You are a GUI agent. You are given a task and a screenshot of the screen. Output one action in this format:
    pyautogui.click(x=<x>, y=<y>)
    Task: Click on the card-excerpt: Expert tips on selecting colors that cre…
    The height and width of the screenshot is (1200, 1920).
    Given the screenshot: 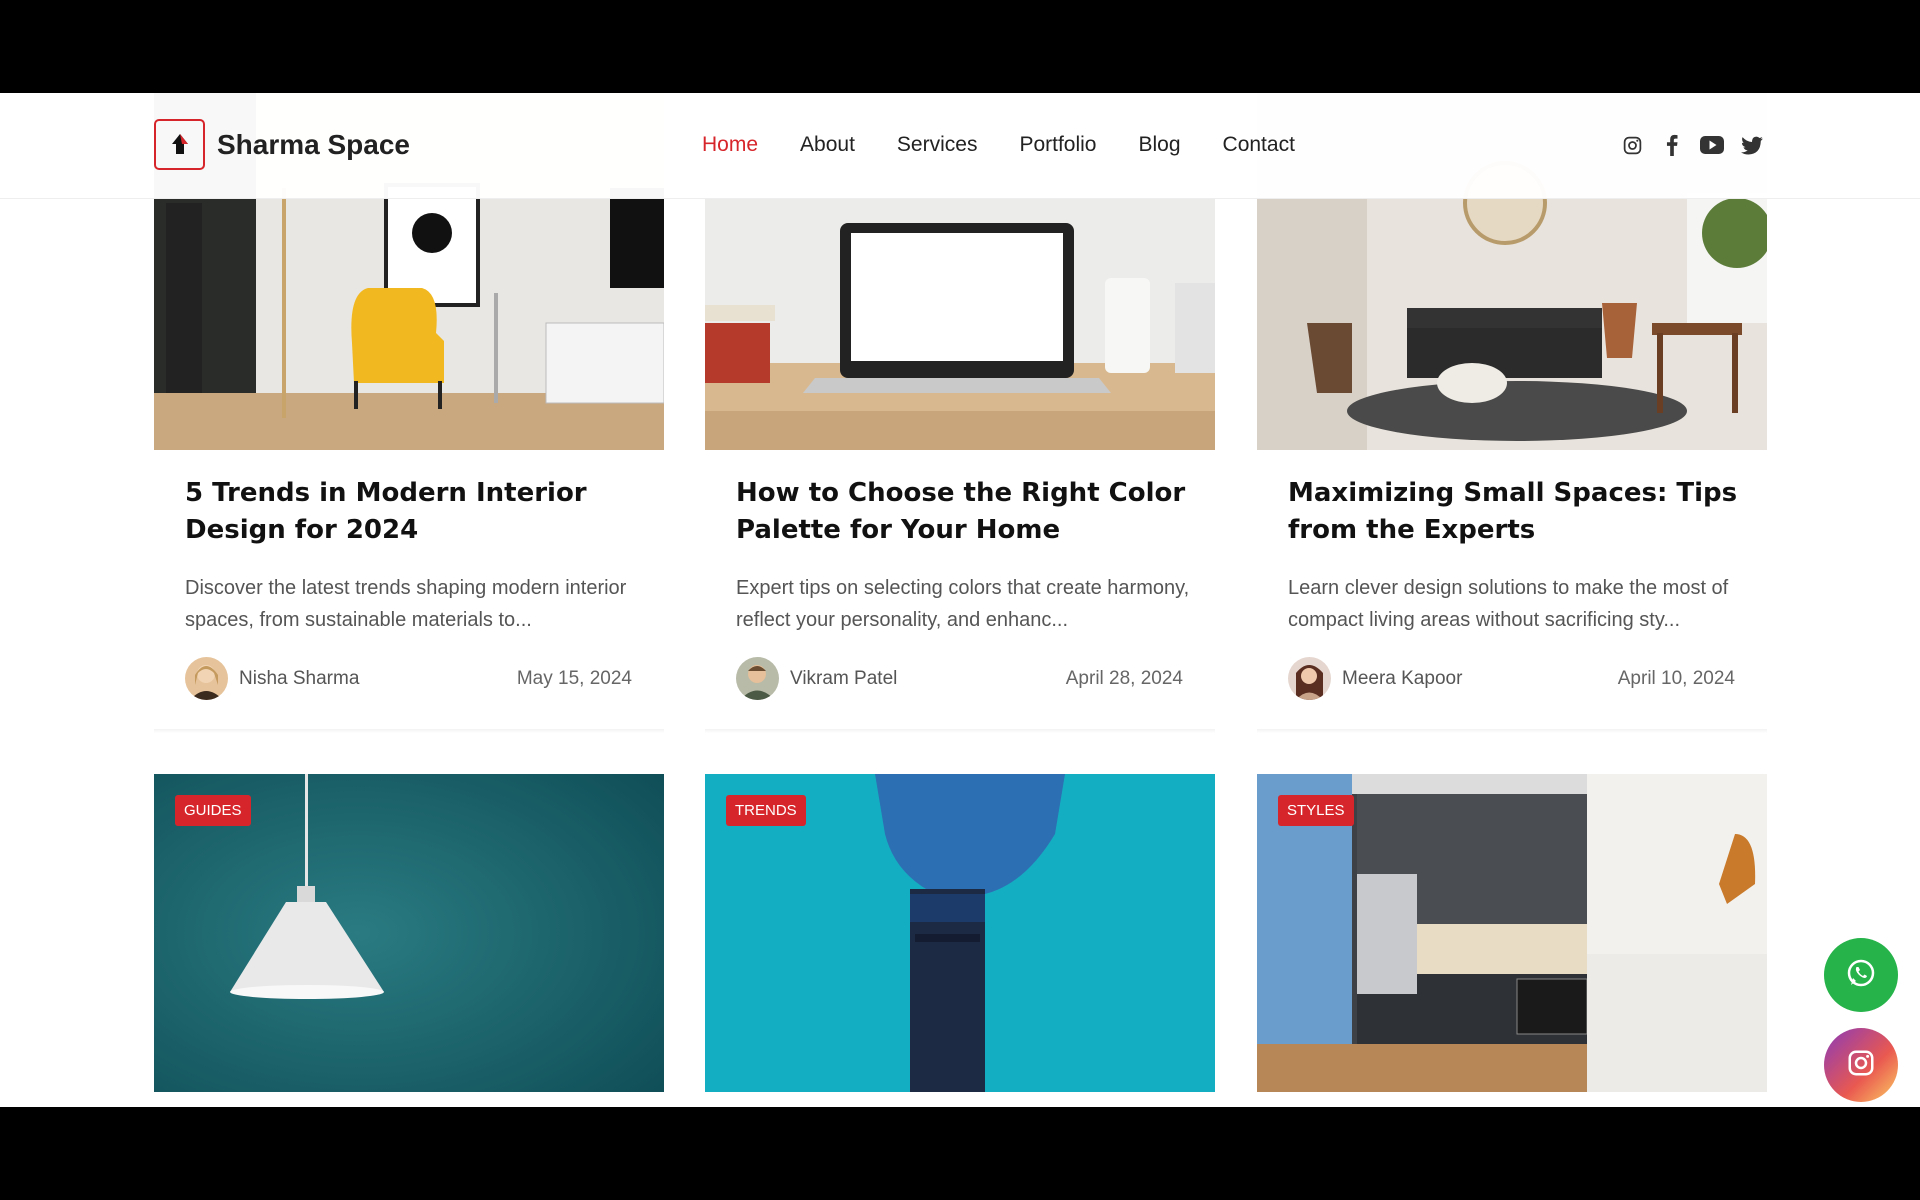 What is the action you would take?
    pyautogui.click(x=963, y=604)
    